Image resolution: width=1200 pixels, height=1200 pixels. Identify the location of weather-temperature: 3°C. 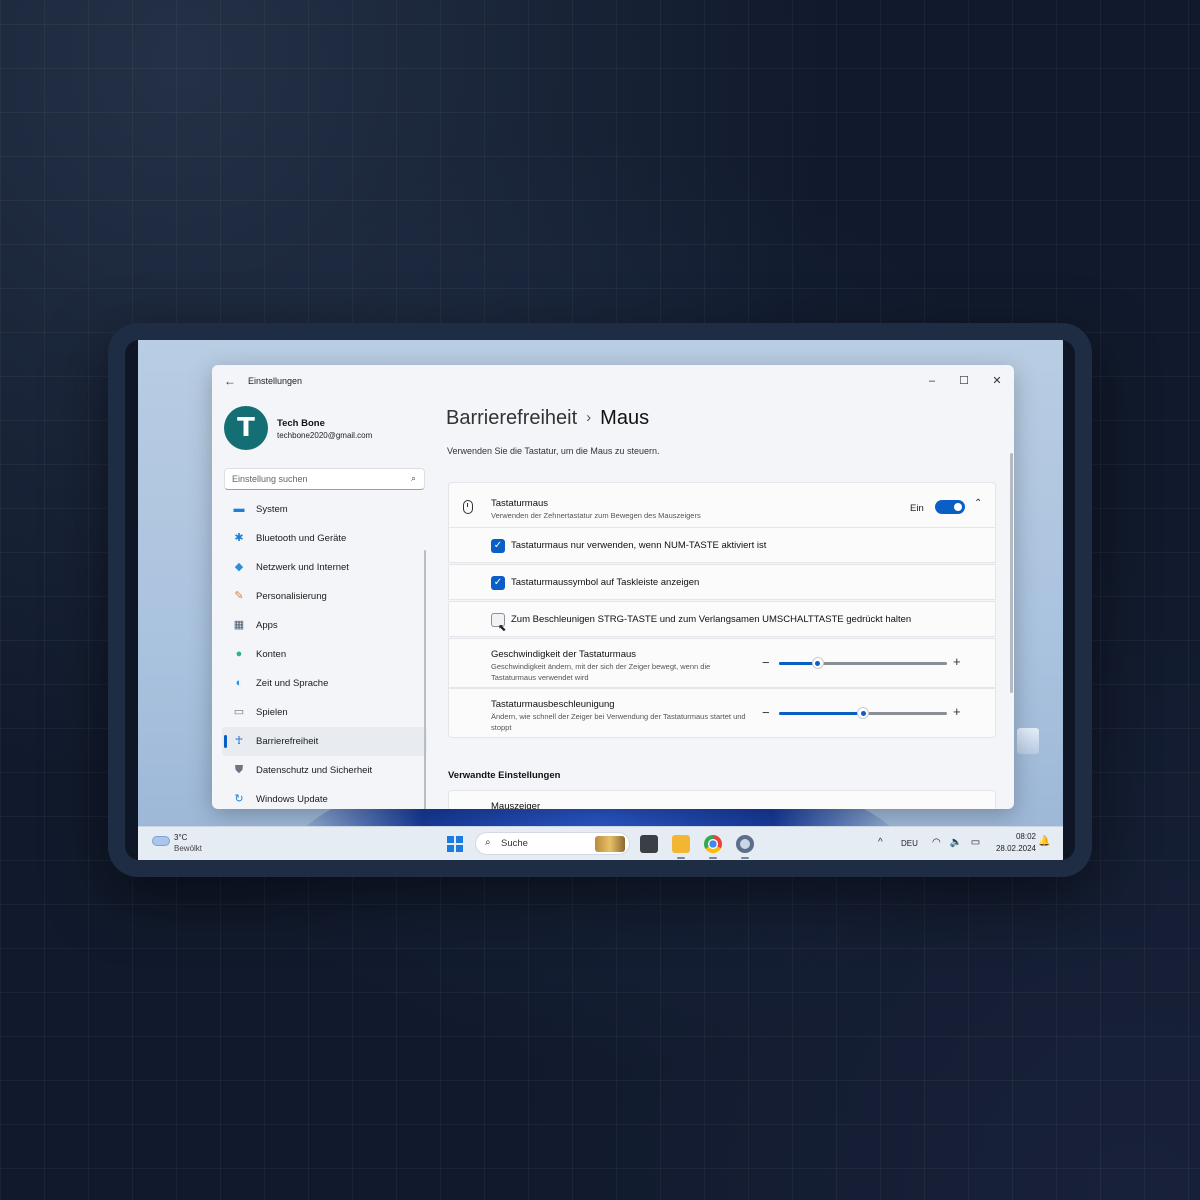
(180, 837).